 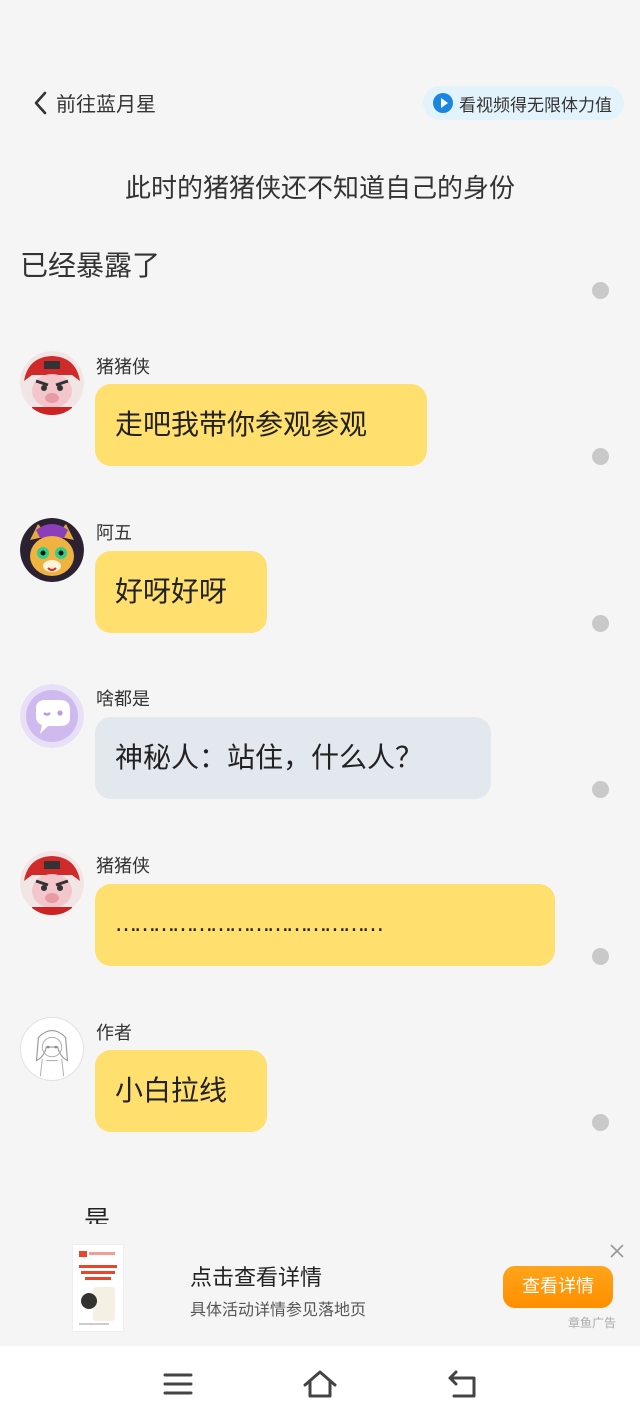 I want to click on sender-name: 啥都是, so click(x=123, y=699).